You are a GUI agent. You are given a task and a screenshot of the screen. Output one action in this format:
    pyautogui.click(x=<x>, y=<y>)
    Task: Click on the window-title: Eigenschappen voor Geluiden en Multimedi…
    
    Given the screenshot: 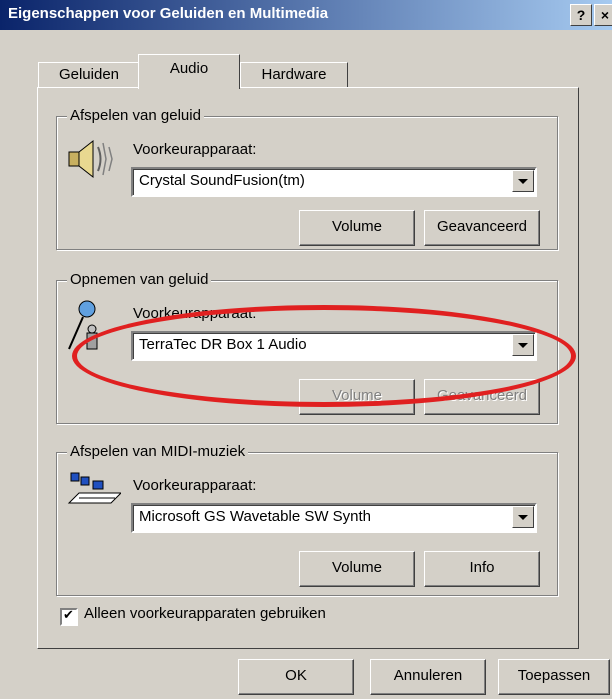 What is the action you would take?
    pyautogui.click(x=168, y=13)
    